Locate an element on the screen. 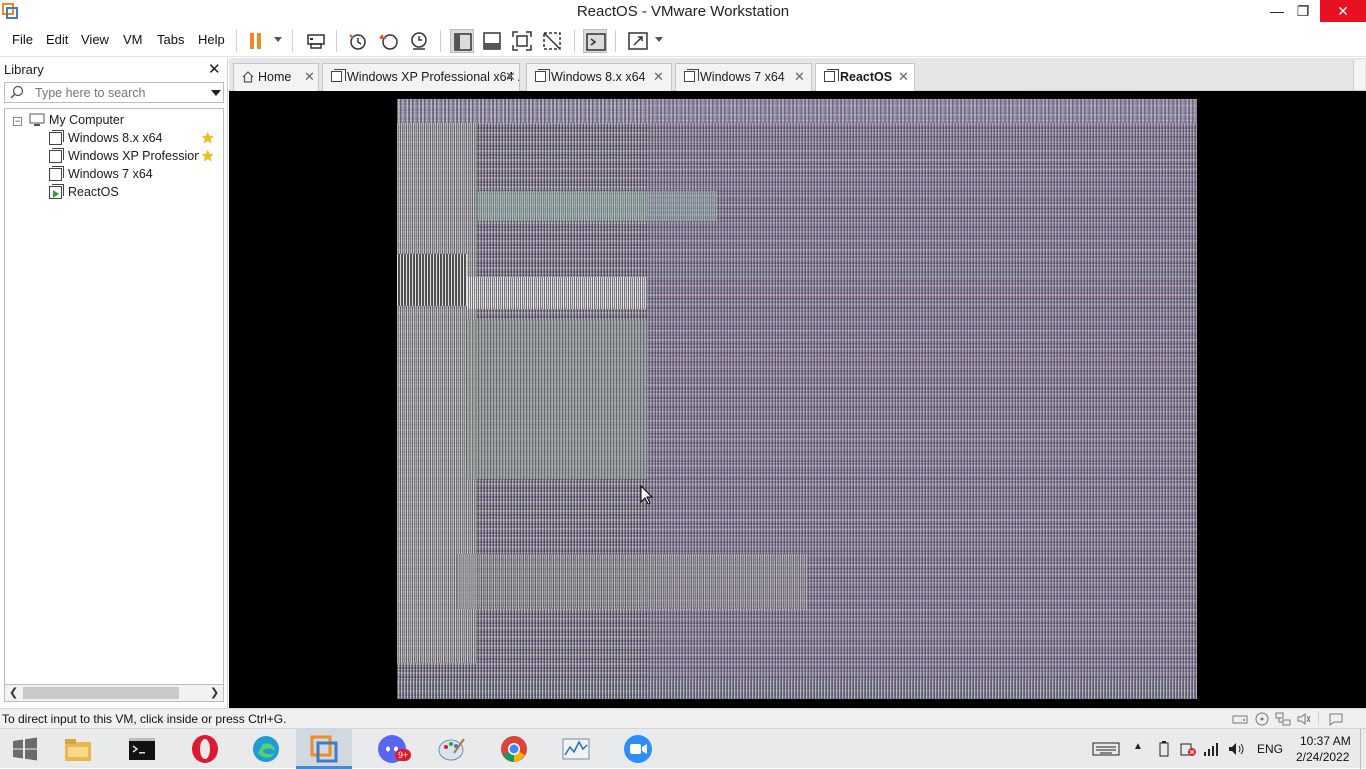 This screenshot has height=769, width=1366. stretch-dropdown-icon is located at coordinates (659, 39).